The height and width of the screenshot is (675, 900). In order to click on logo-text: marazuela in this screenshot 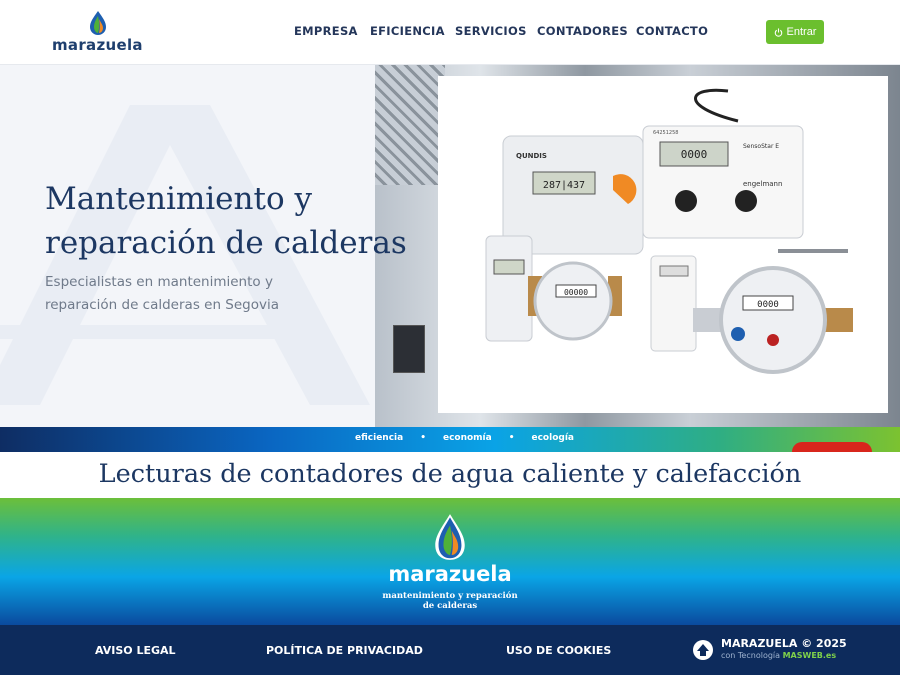, I will do `click(97, 45)`.